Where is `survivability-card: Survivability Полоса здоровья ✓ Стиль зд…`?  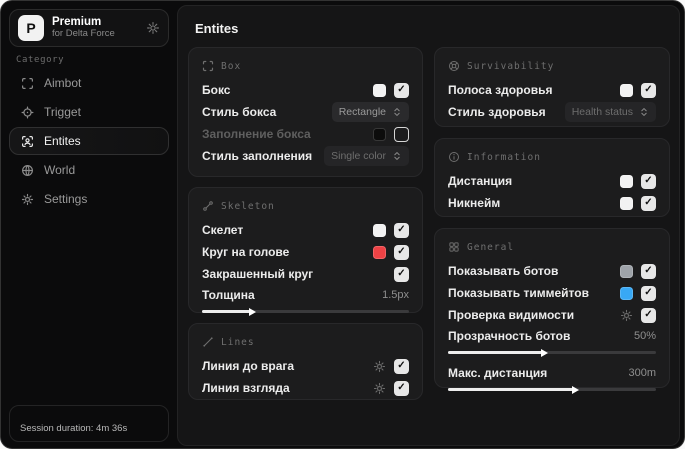 survivability-card: Survivability Полоса здоровья ✓ Стиль зд… is located at coordinates (552, 87).